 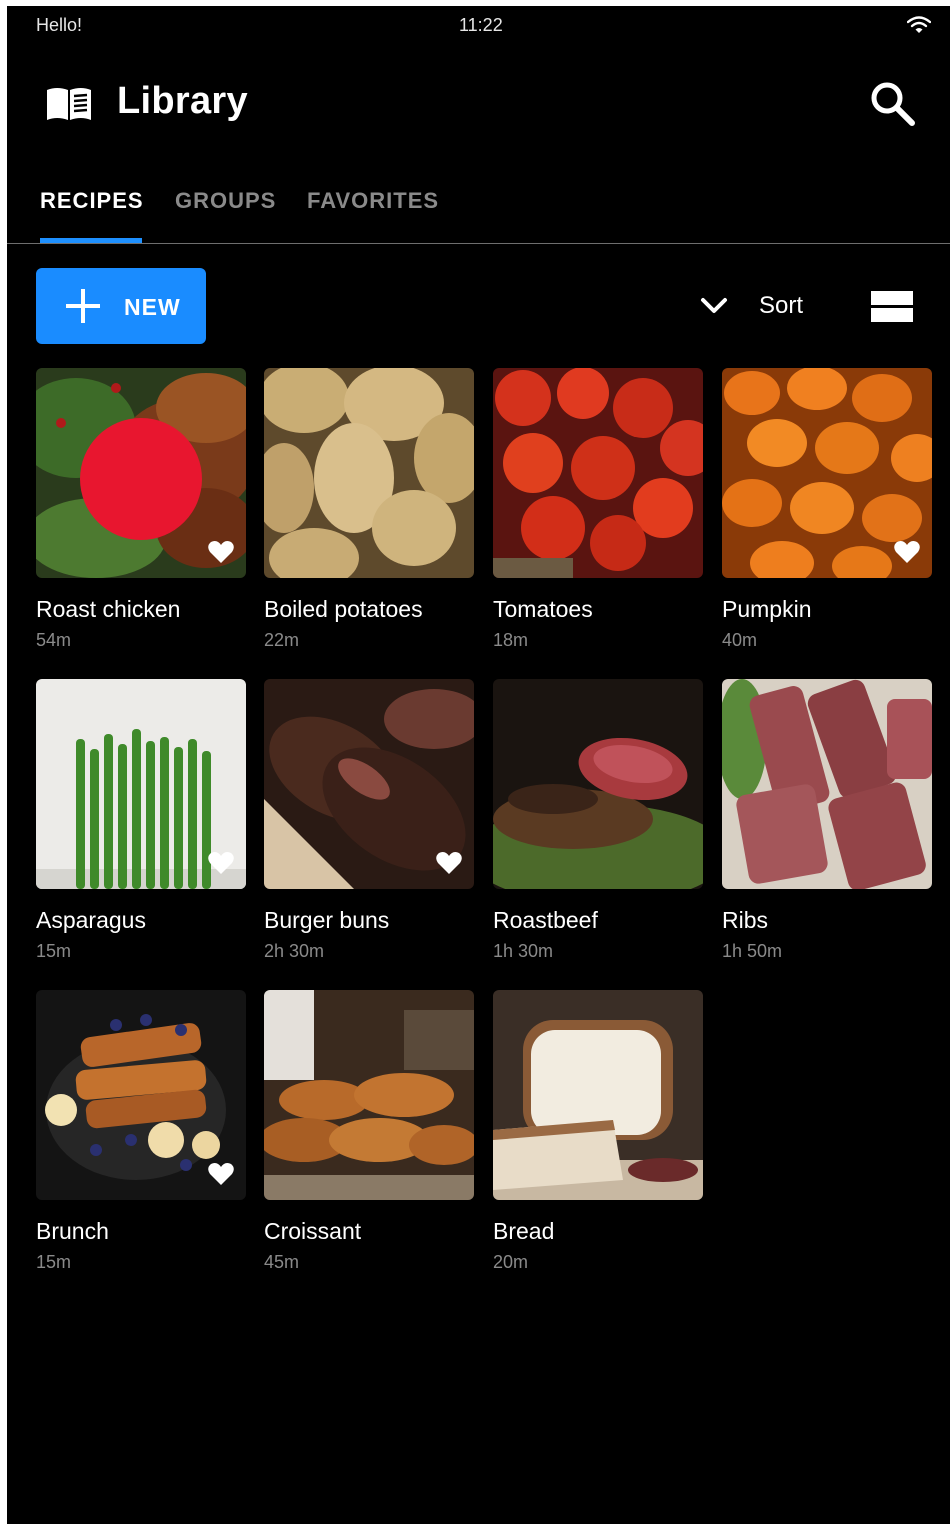 I want to click on recipe-card-roast-chicken: Roast chicken 54m, so click(x=141, y=513).